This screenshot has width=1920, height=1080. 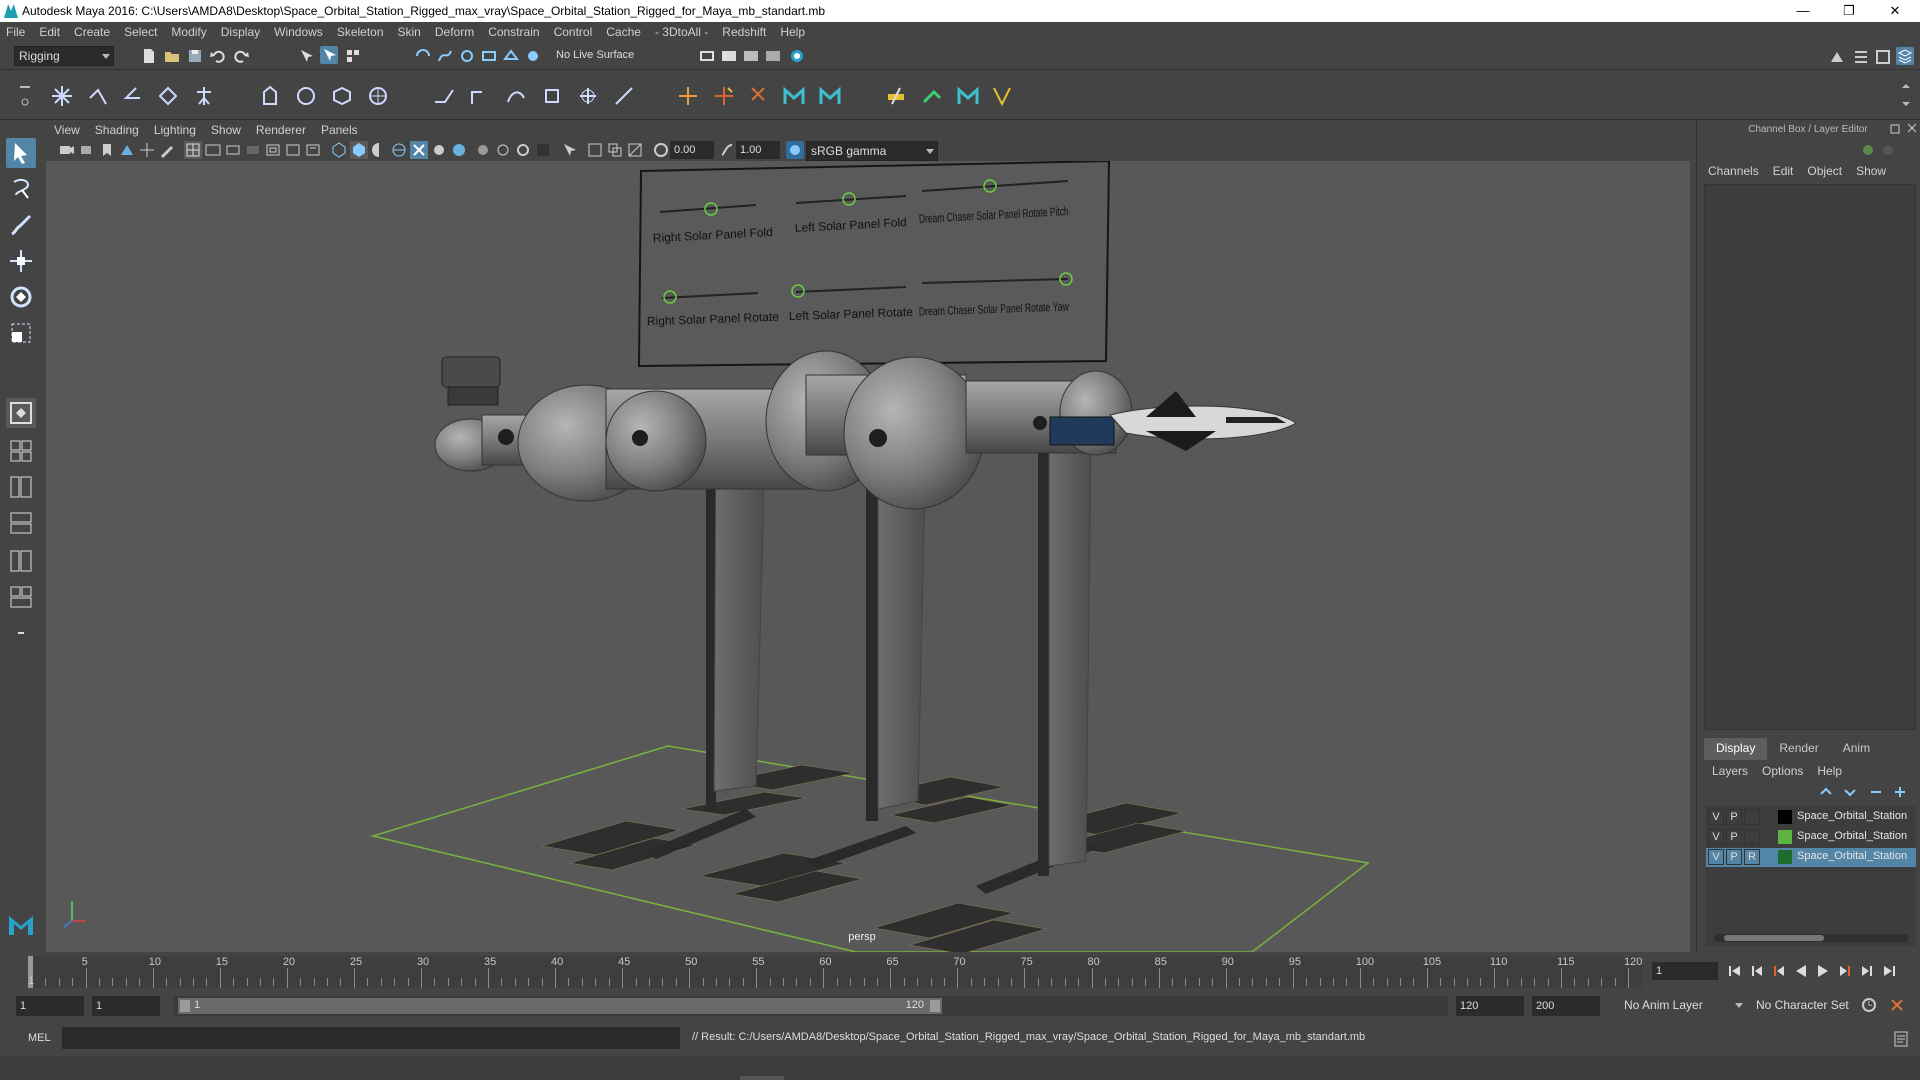 What do you see at coordinates (483, 150) in the screenshot?
I see `motion-blur-icon` at bounding box center [483, 150].